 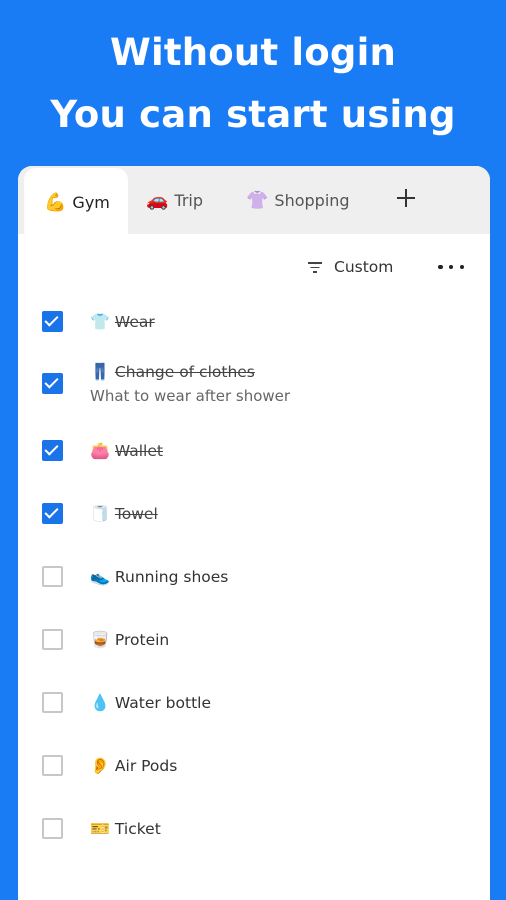 I want to click on running-shoe-icon: 👟, so click(x=100, y=576).